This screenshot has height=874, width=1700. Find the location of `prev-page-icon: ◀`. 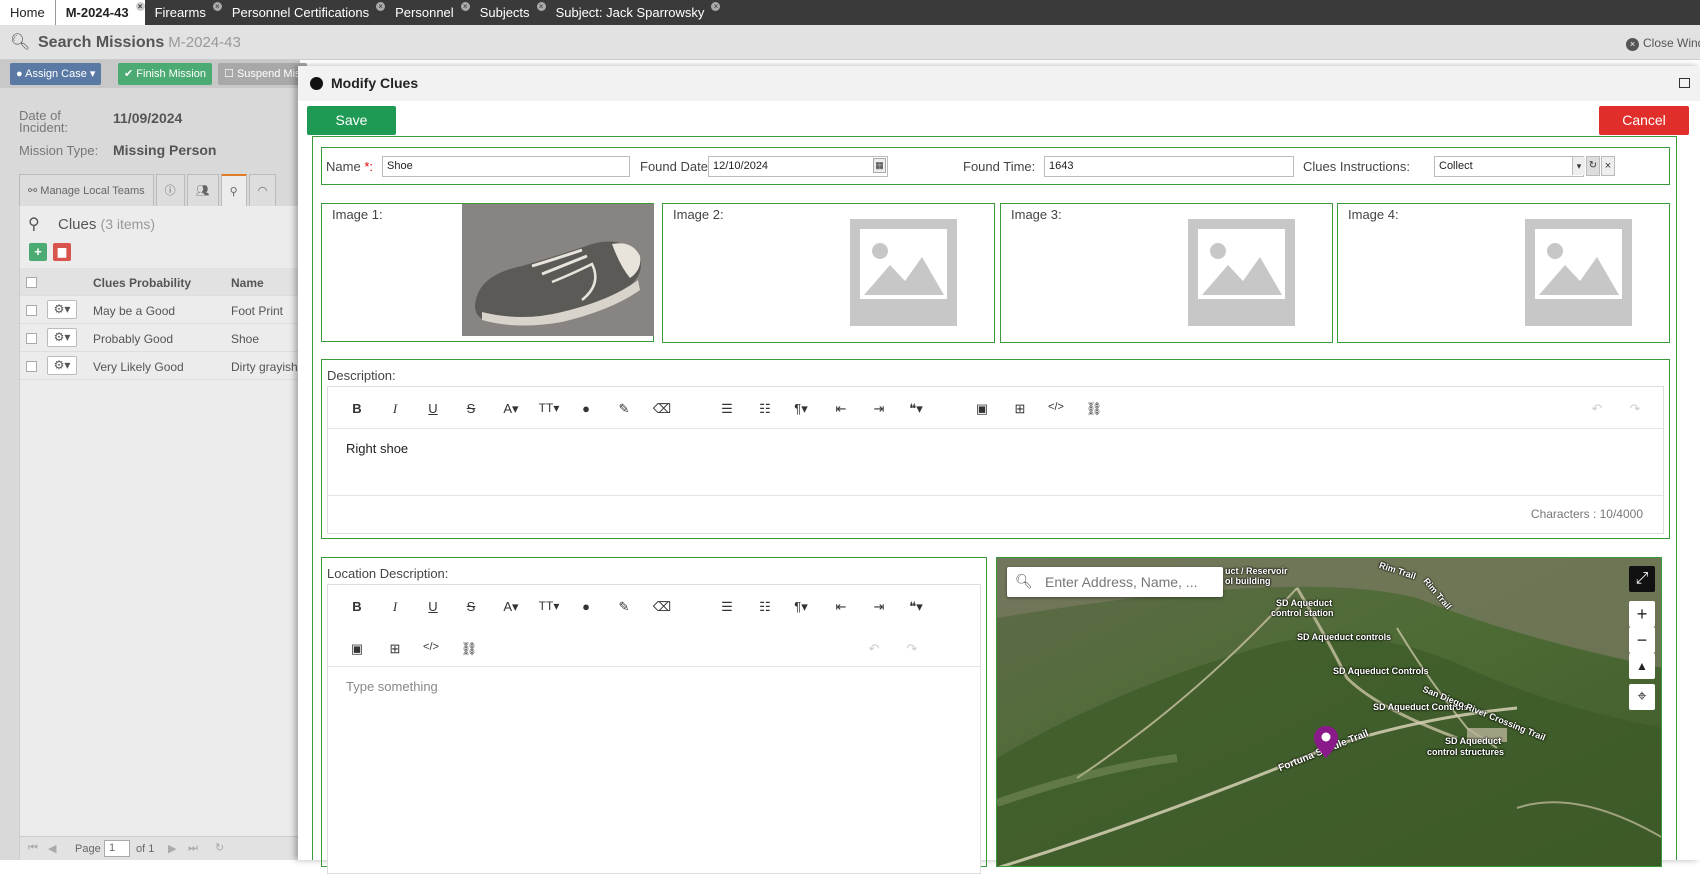

prev-page-icon: ◀ is located at coordinates (52, 848).